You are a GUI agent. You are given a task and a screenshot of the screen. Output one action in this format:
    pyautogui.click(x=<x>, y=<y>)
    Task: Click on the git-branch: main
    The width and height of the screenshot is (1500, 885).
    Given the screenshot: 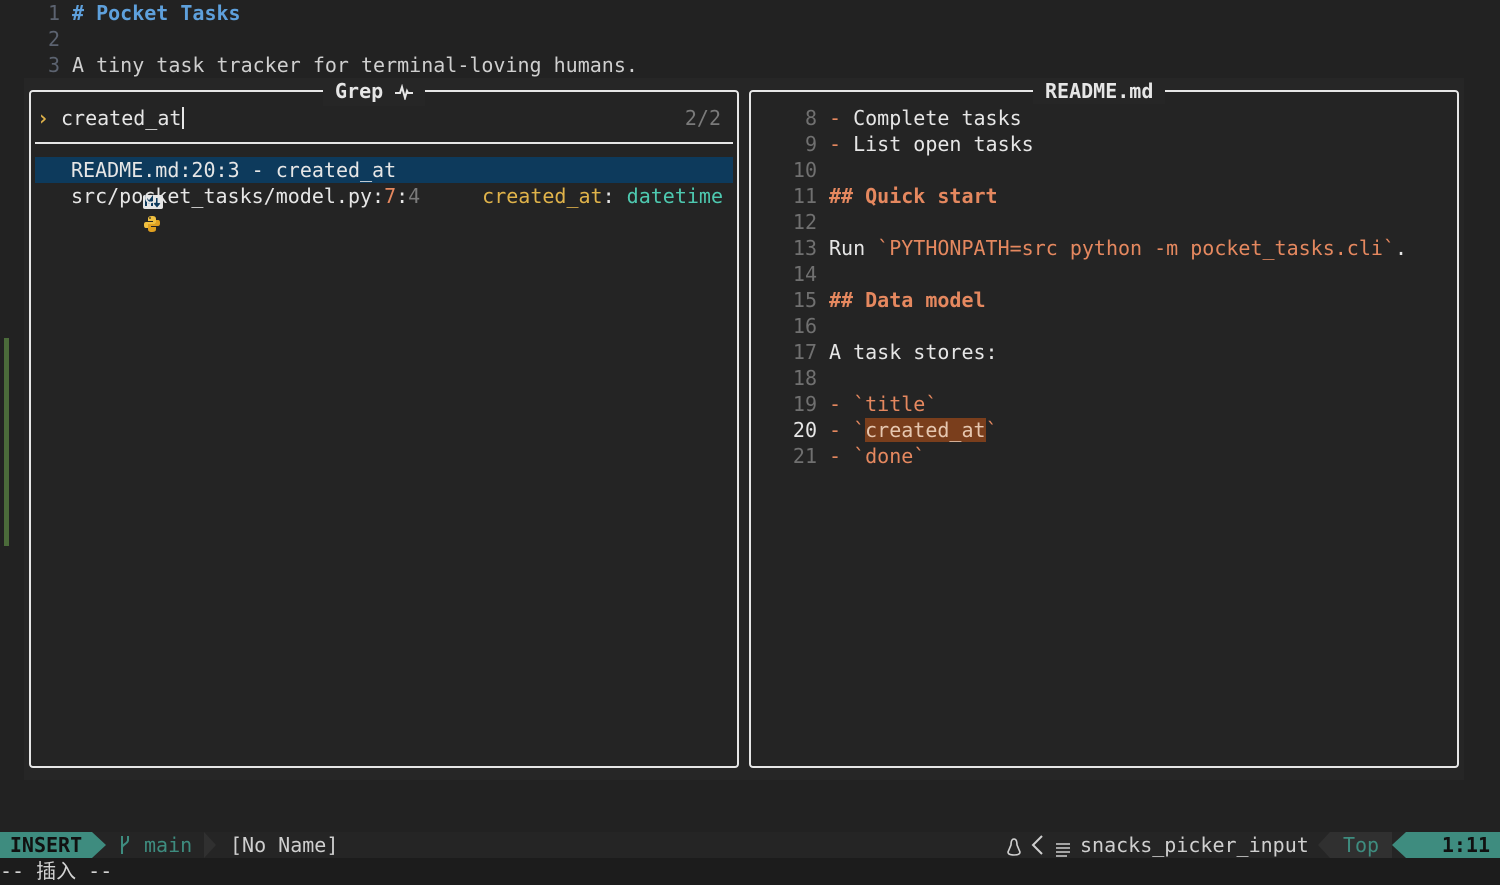 What is the action you would take?
    pyautogui.click(x=168, y=845)
    